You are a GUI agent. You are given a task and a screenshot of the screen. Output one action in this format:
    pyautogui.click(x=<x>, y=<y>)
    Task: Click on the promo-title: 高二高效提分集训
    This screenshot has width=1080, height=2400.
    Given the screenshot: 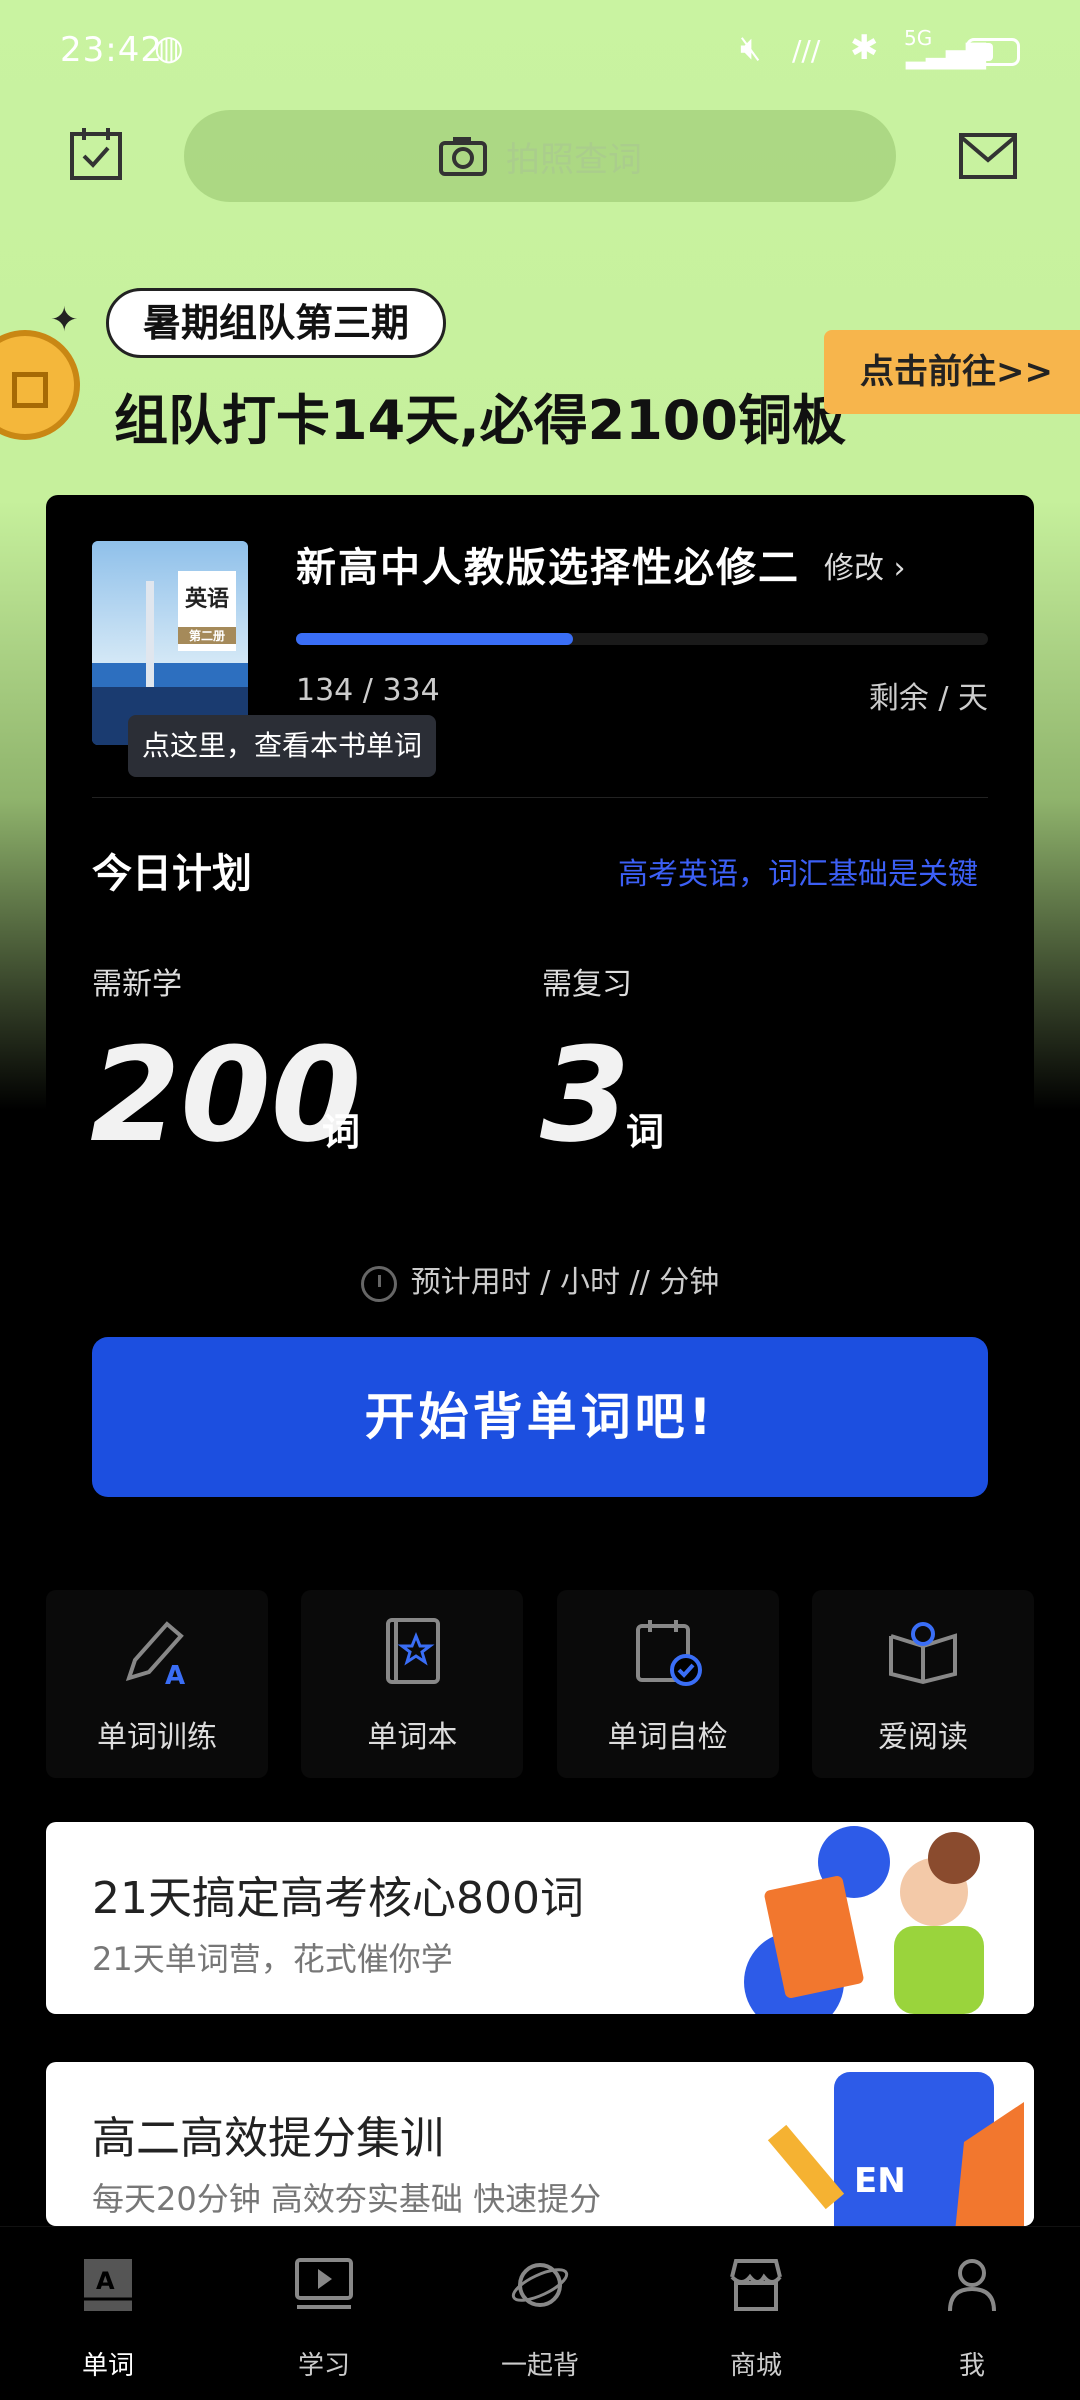 What is the action you would take?
    pyautogui.click(x=268, y=2138)
    